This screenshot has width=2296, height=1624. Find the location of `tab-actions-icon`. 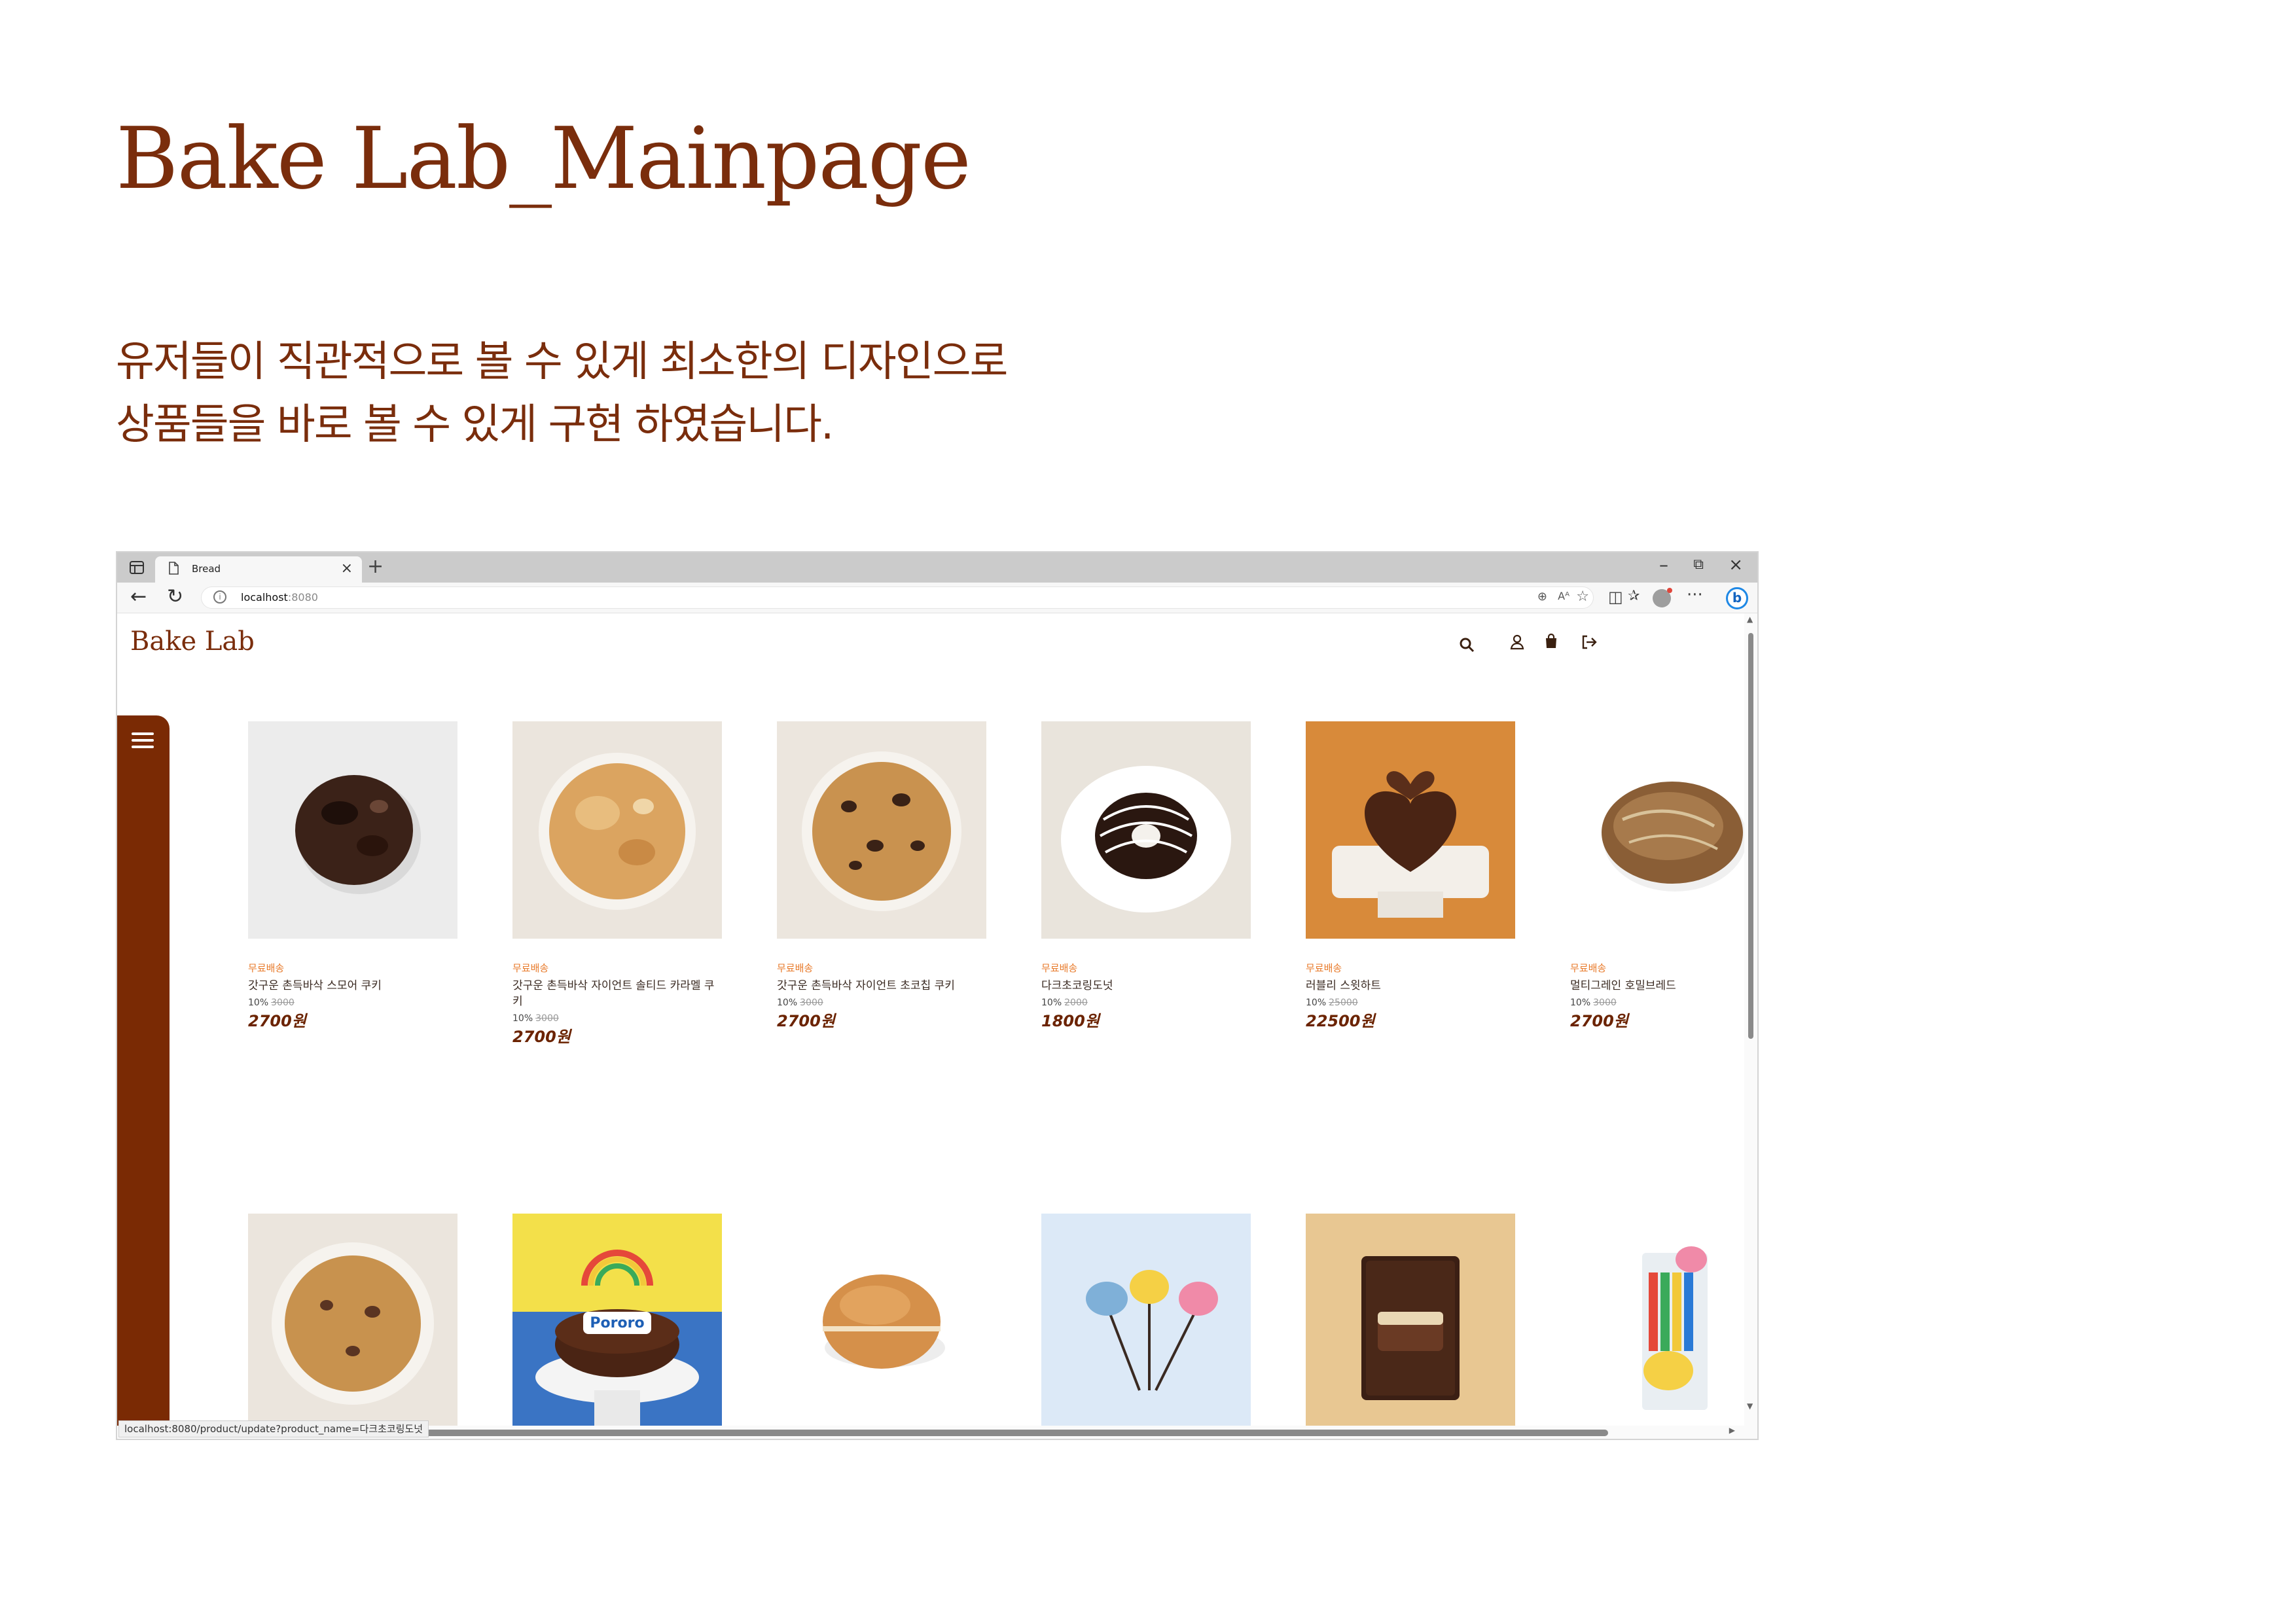

tab-actions-icon is located at coordinates (137, 567).